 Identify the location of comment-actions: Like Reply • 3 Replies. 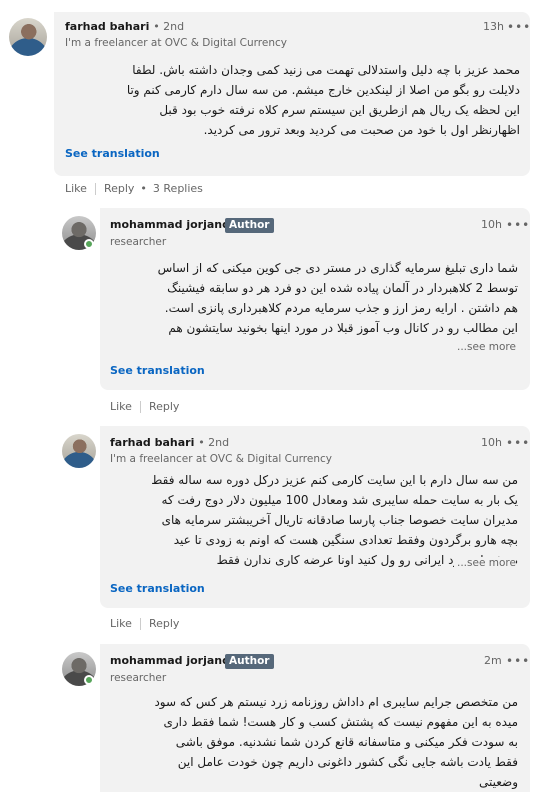
(134, 188).